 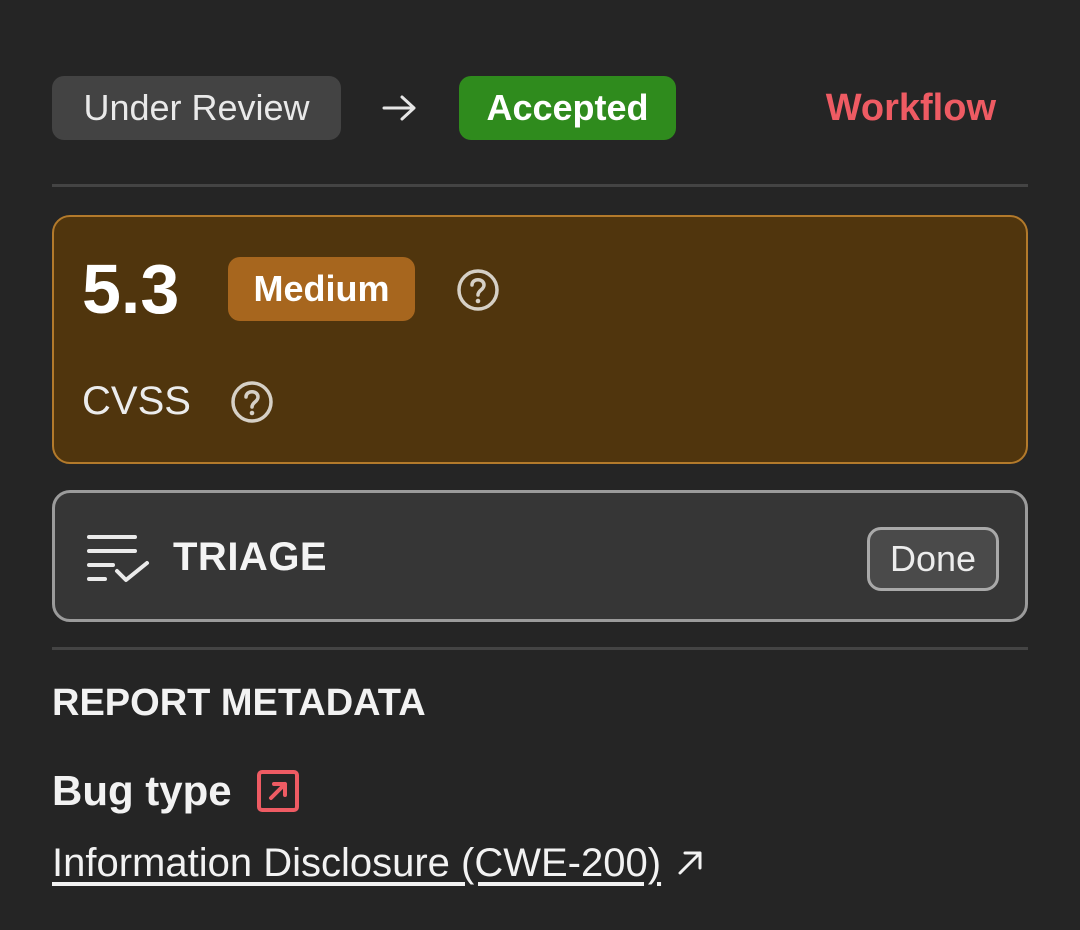 What do you see at coordinates (131, 289) in the screenshot?
I see `severity-score: 5.3` at bounding box center [131, 289].